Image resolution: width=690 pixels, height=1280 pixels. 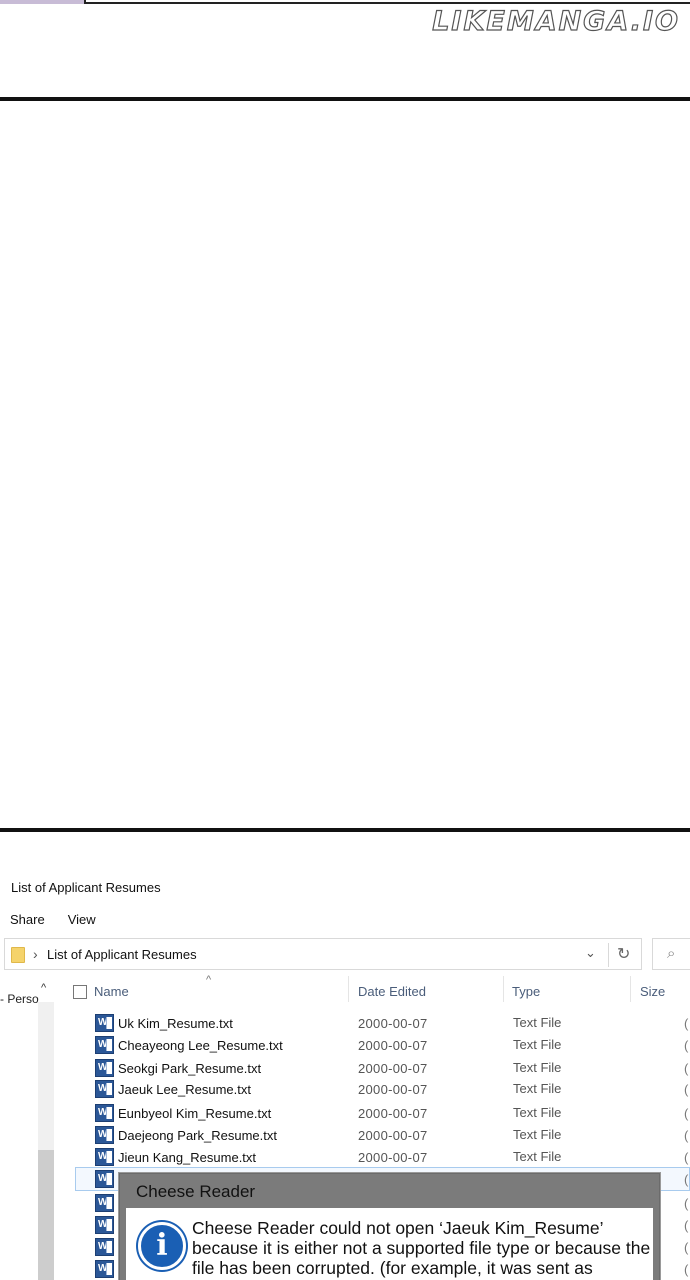 What do you see at coordinates (27, 919) in the screenshot?
I see `ribbon-tab-share: Share` at bounding box center [27, 919].